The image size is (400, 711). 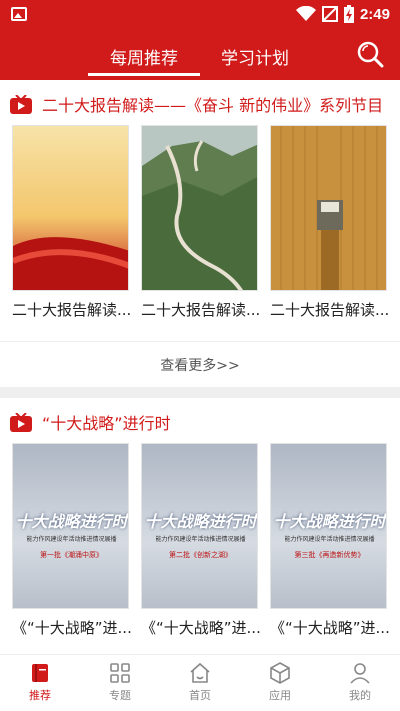 I want to click on no-signal-icon, so click(x=329, y=14).